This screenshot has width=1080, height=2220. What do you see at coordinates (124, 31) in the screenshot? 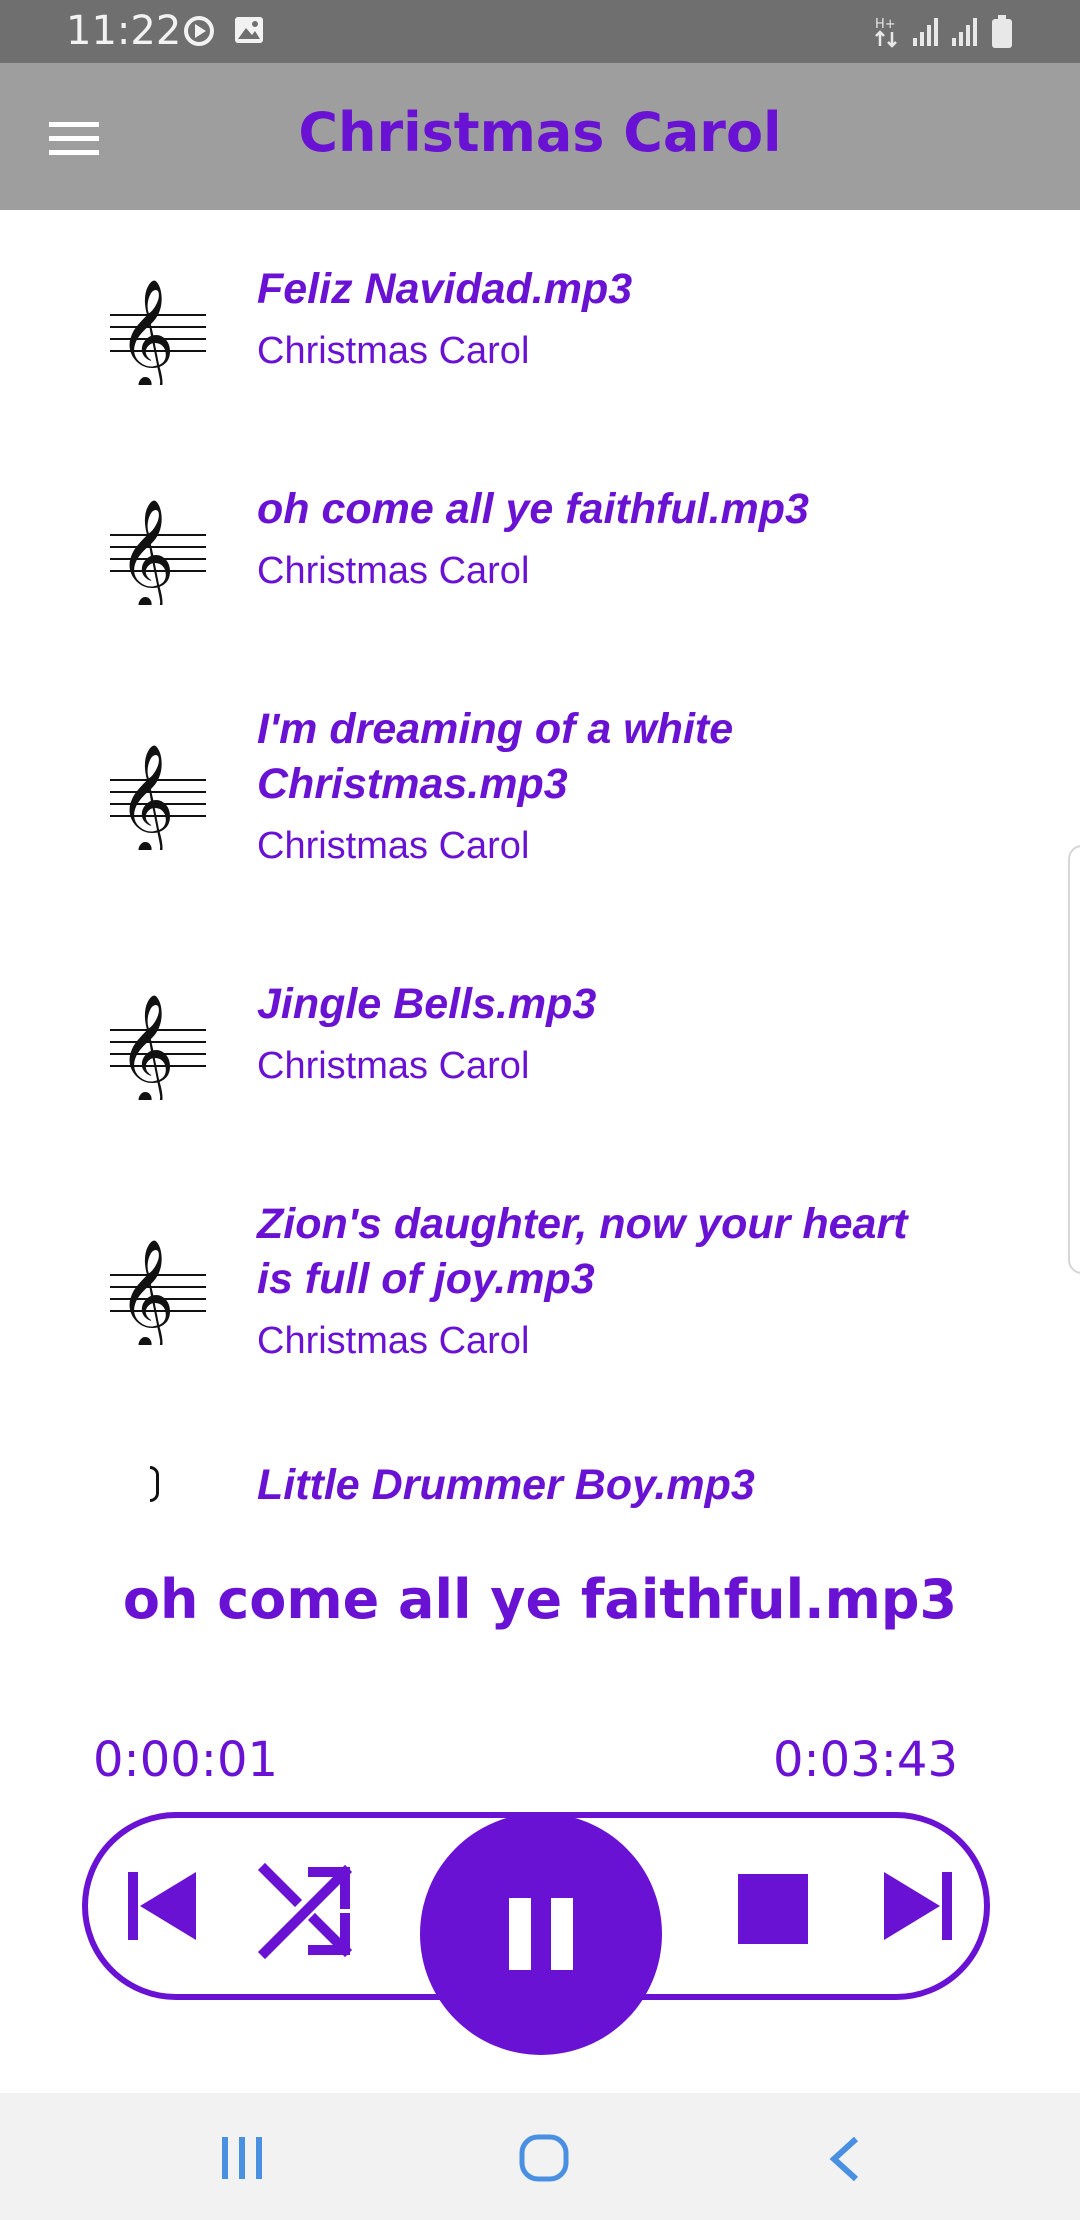
I see `status-time: 11:22` at bounding box center [124, 31].